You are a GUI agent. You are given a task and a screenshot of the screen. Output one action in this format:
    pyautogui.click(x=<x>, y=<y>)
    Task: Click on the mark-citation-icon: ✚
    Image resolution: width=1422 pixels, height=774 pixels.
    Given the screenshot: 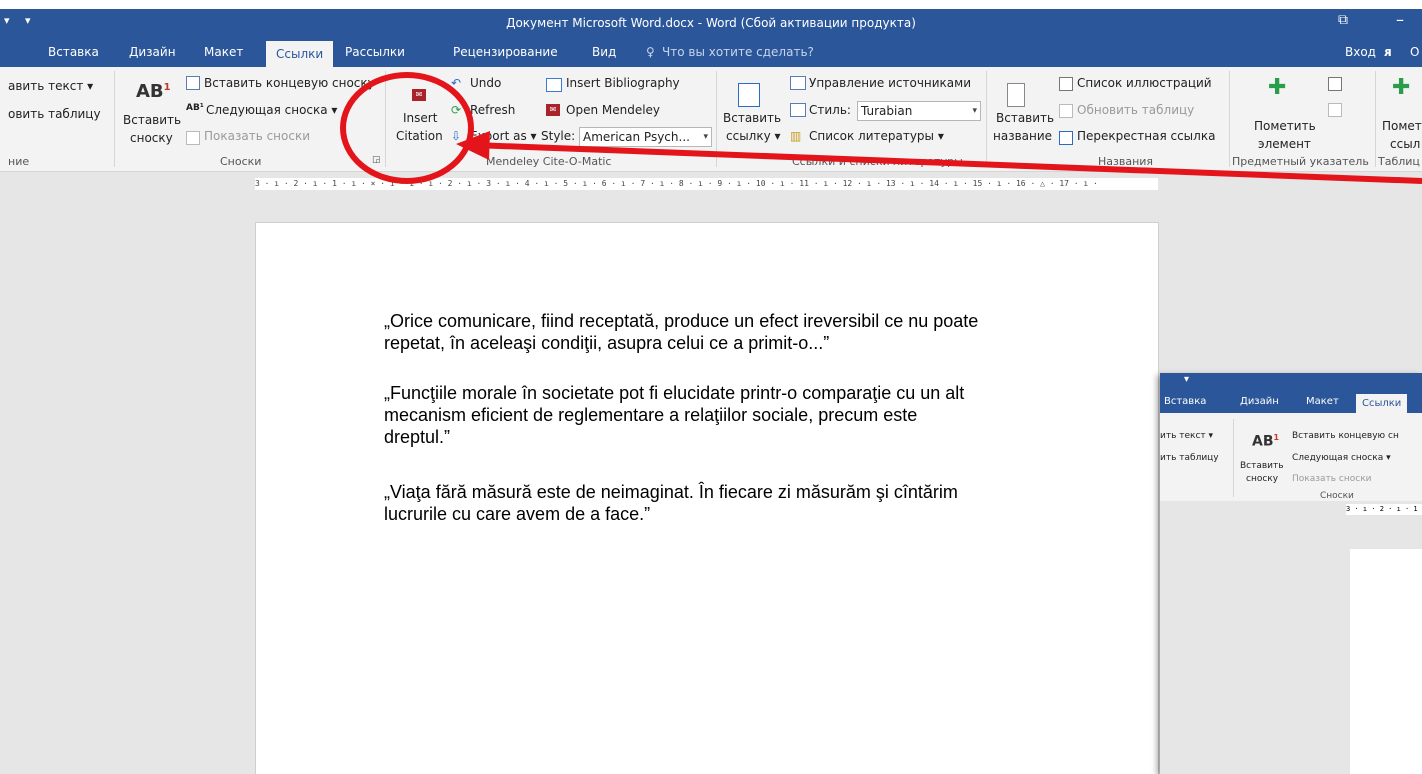 What is the action you would take?
    pyautogui.click(x=1401, y=87)
    